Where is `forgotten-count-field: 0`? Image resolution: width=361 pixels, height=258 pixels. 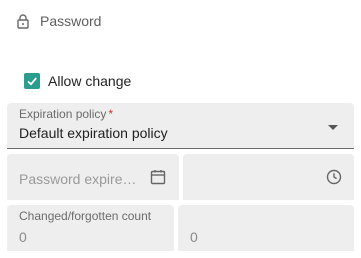 forgotten-count-field: 0 is located at coordinates (266, 228).